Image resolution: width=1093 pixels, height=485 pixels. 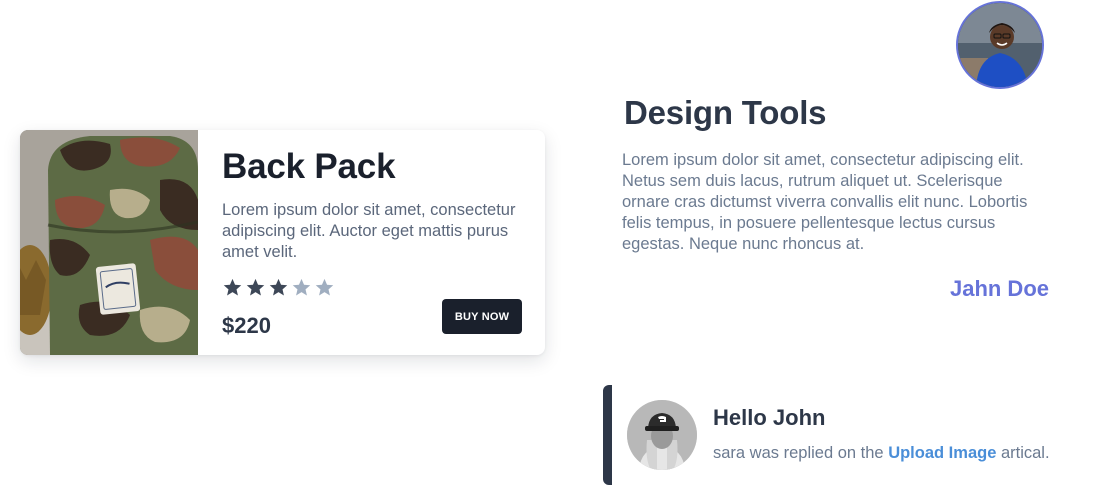 I want to click on testimonial-title: Design Tools, so click(x=725, y=112).